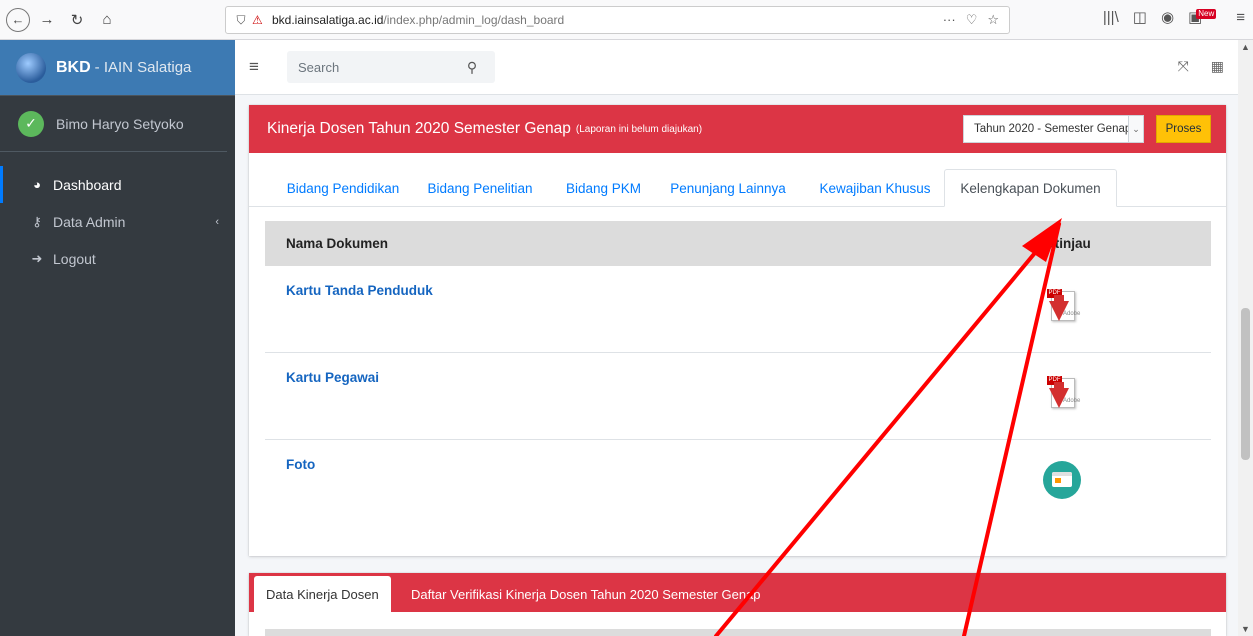 The width and height of the screenshot is (1253, 636). Describe the element at coordinates (1167, 17) in the screenshot. I see `account-icon: ◉` at that location.